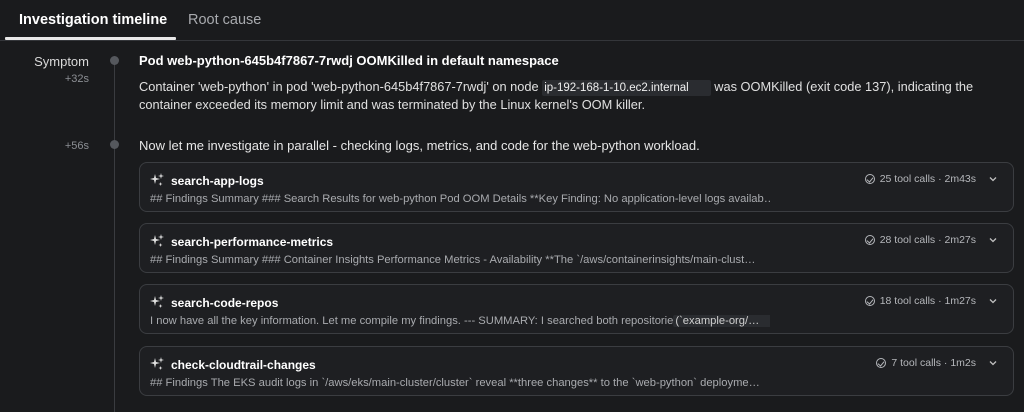  Describe the element at coordinates (243, 365) in the screenshot. I see `card-title: check-cloudtrail-changes` at that location.